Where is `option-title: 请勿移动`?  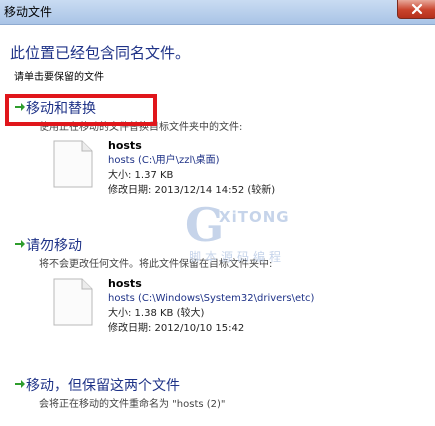 option-title: 请勿移动 is located at coordinates (54, 246).